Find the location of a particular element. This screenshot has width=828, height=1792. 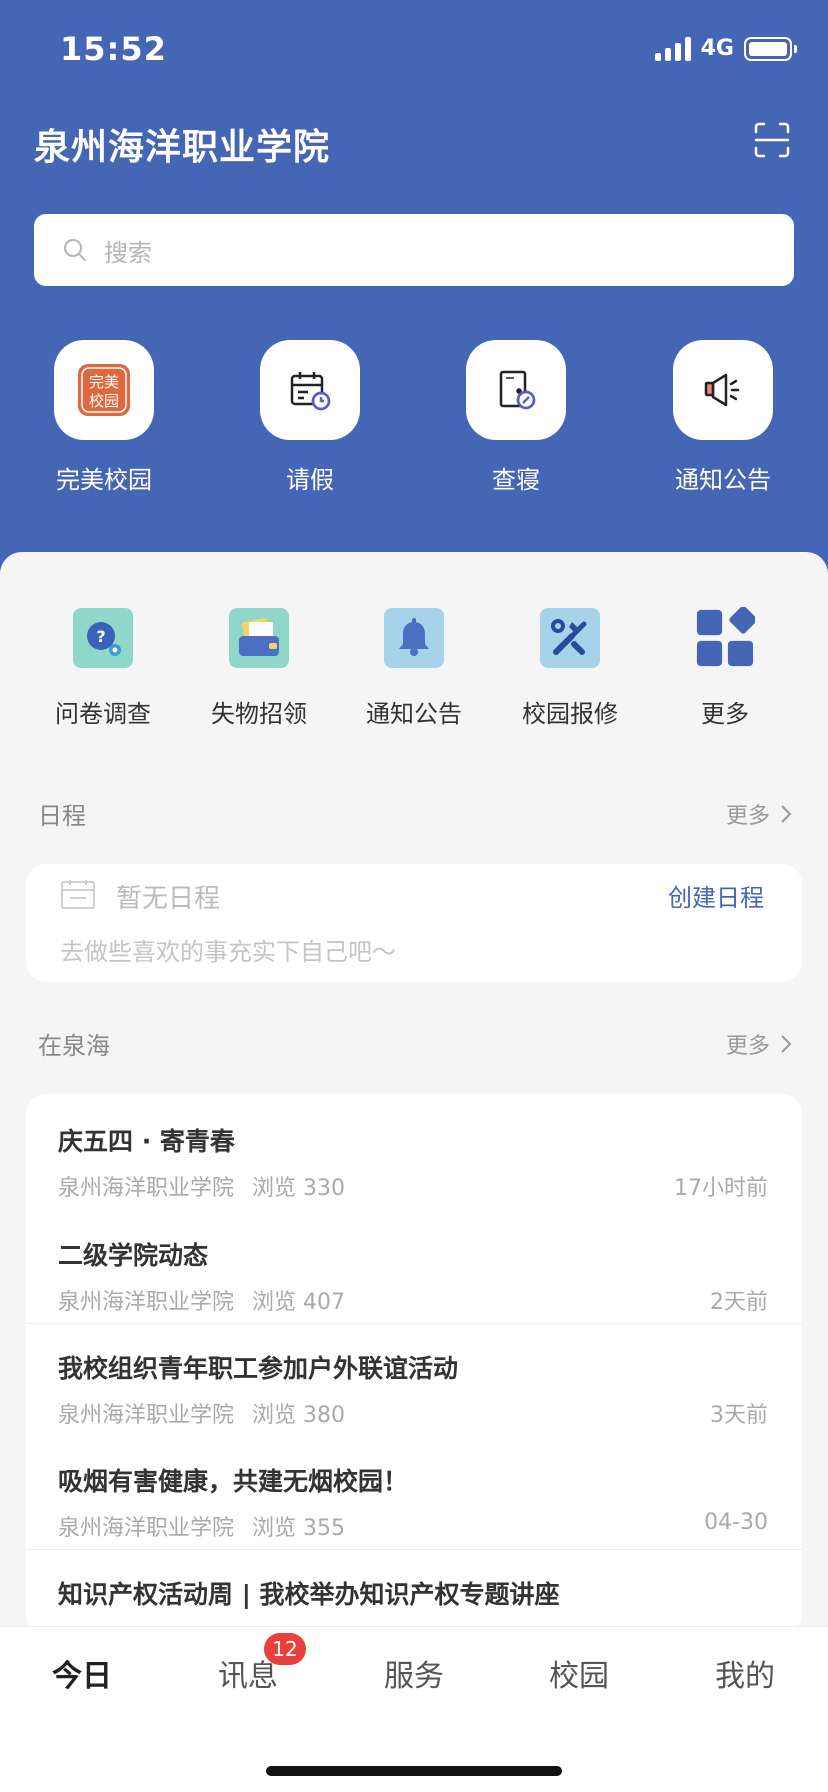

news-time: 3天前 is located at coordinates (739, 1415).